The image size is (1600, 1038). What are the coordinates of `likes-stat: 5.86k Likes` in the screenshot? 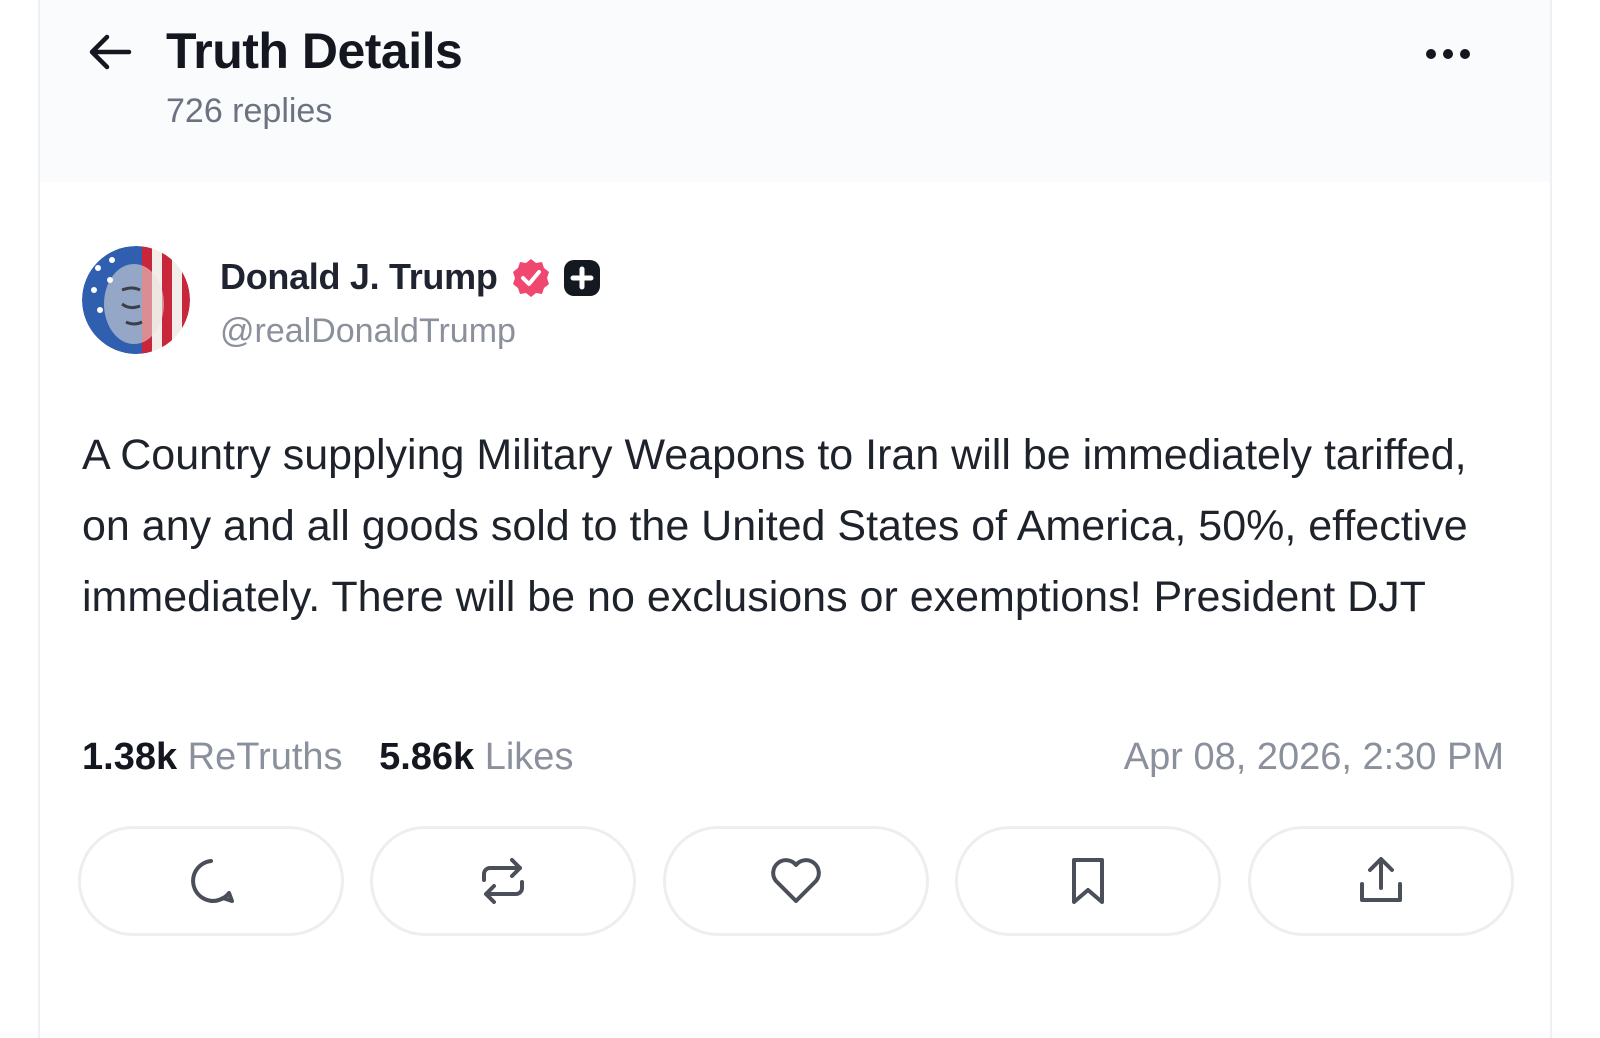 It's located at (476, 757).